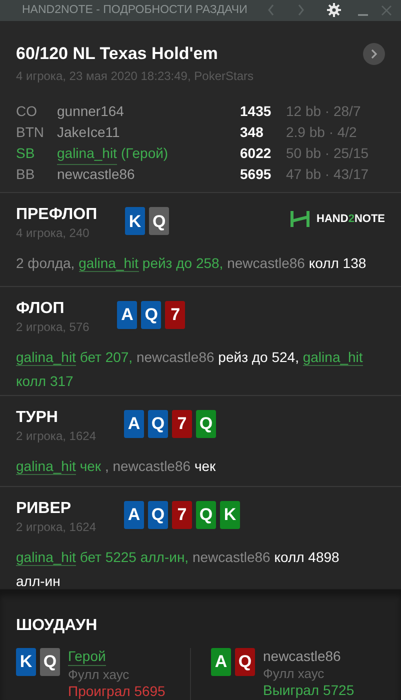  I want to click on settings-icon, so click(334, 10).